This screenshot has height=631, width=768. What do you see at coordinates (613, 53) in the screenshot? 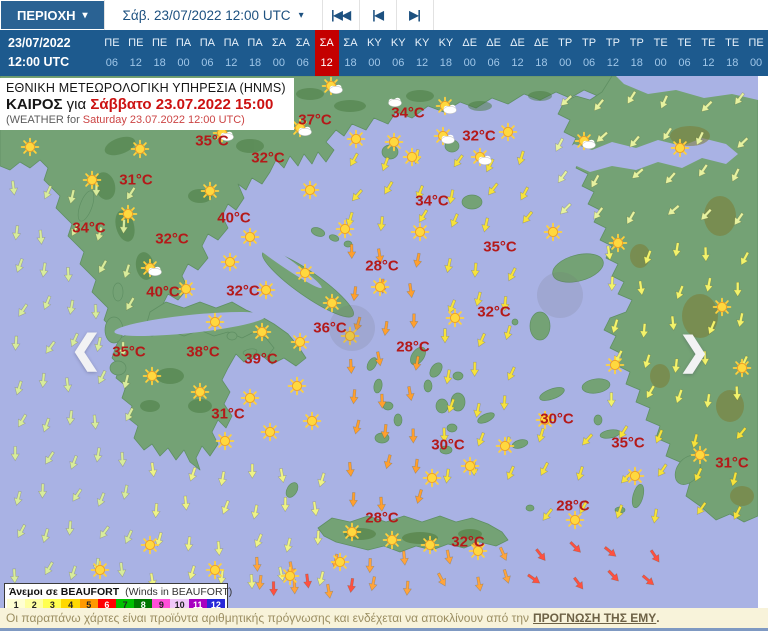
I see `timeline-step-ΤΡ-12: ΤΡ 12` at bounding box center [613, 53].